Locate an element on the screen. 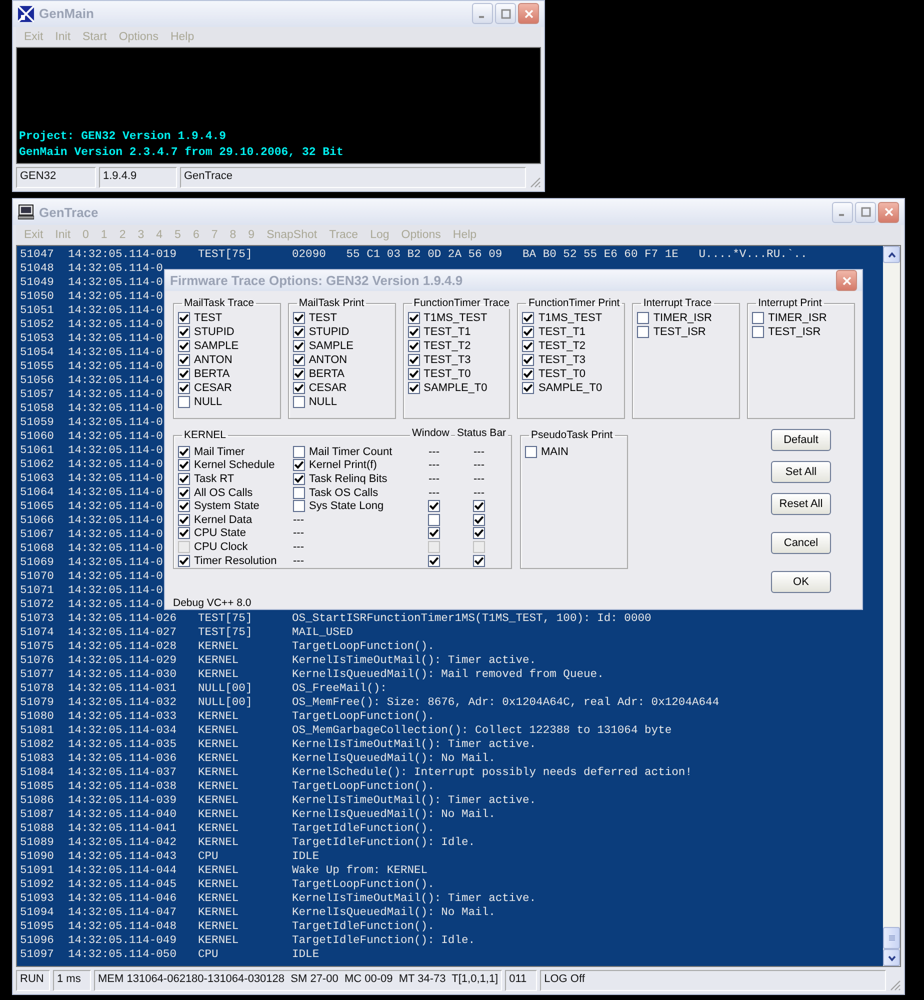 The image size is (924, 1000). timestamp: 14:32:05.114-050 is located at coordinates (122, 955).